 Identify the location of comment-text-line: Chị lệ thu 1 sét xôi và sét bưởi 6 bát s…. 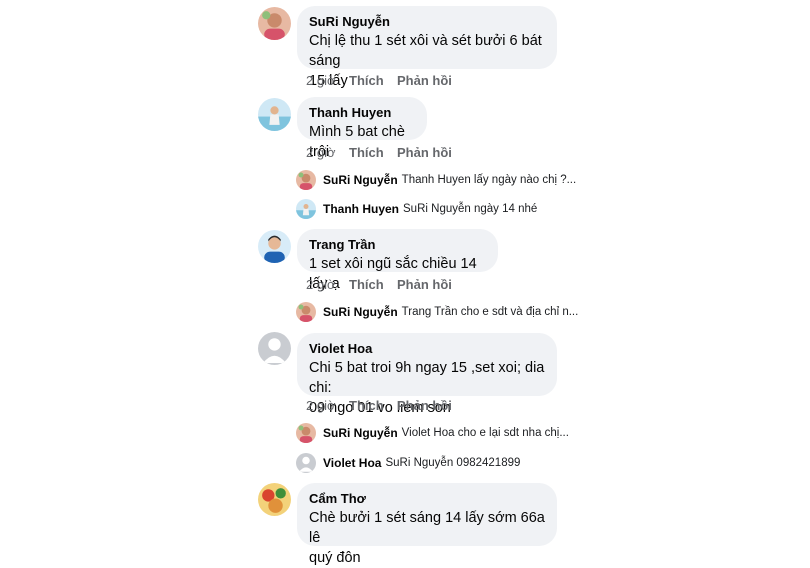
(425, 51).